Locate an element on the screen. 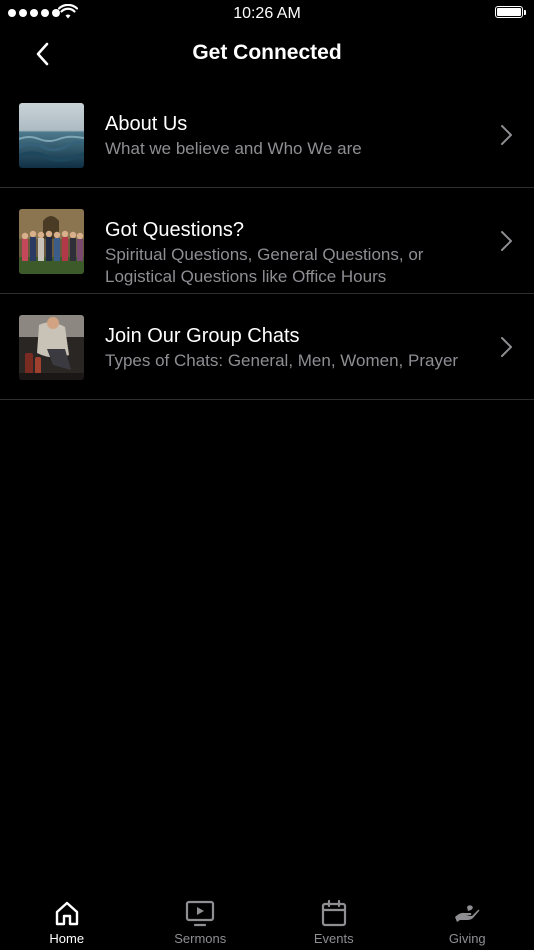 The height and width of the screenshot is (950, 534). tab-label: Events is located at coordinates (333, 938).